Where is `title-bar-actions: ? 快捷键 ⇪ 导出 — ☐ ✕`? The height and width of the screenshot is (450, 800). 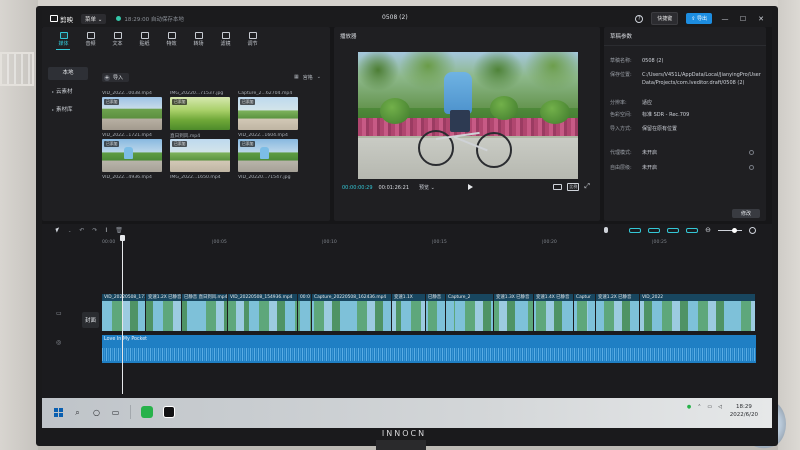 title-bar-actions: ? 快捷键 ⇪ 导出 — ☐ ✕ is located at coordinates (700, 18).